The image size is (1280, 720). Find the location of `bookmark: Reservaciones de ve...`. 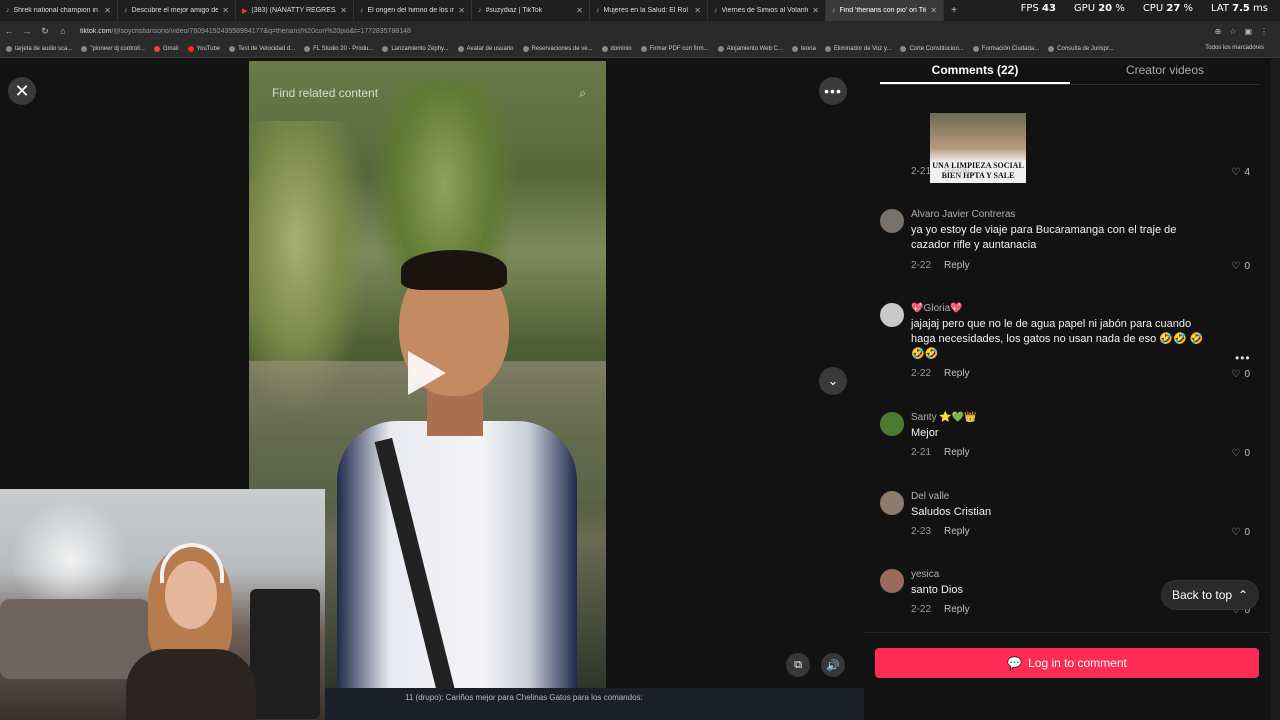

bookmark: Reservaciones de ve... is located at coordinates (557, 49).